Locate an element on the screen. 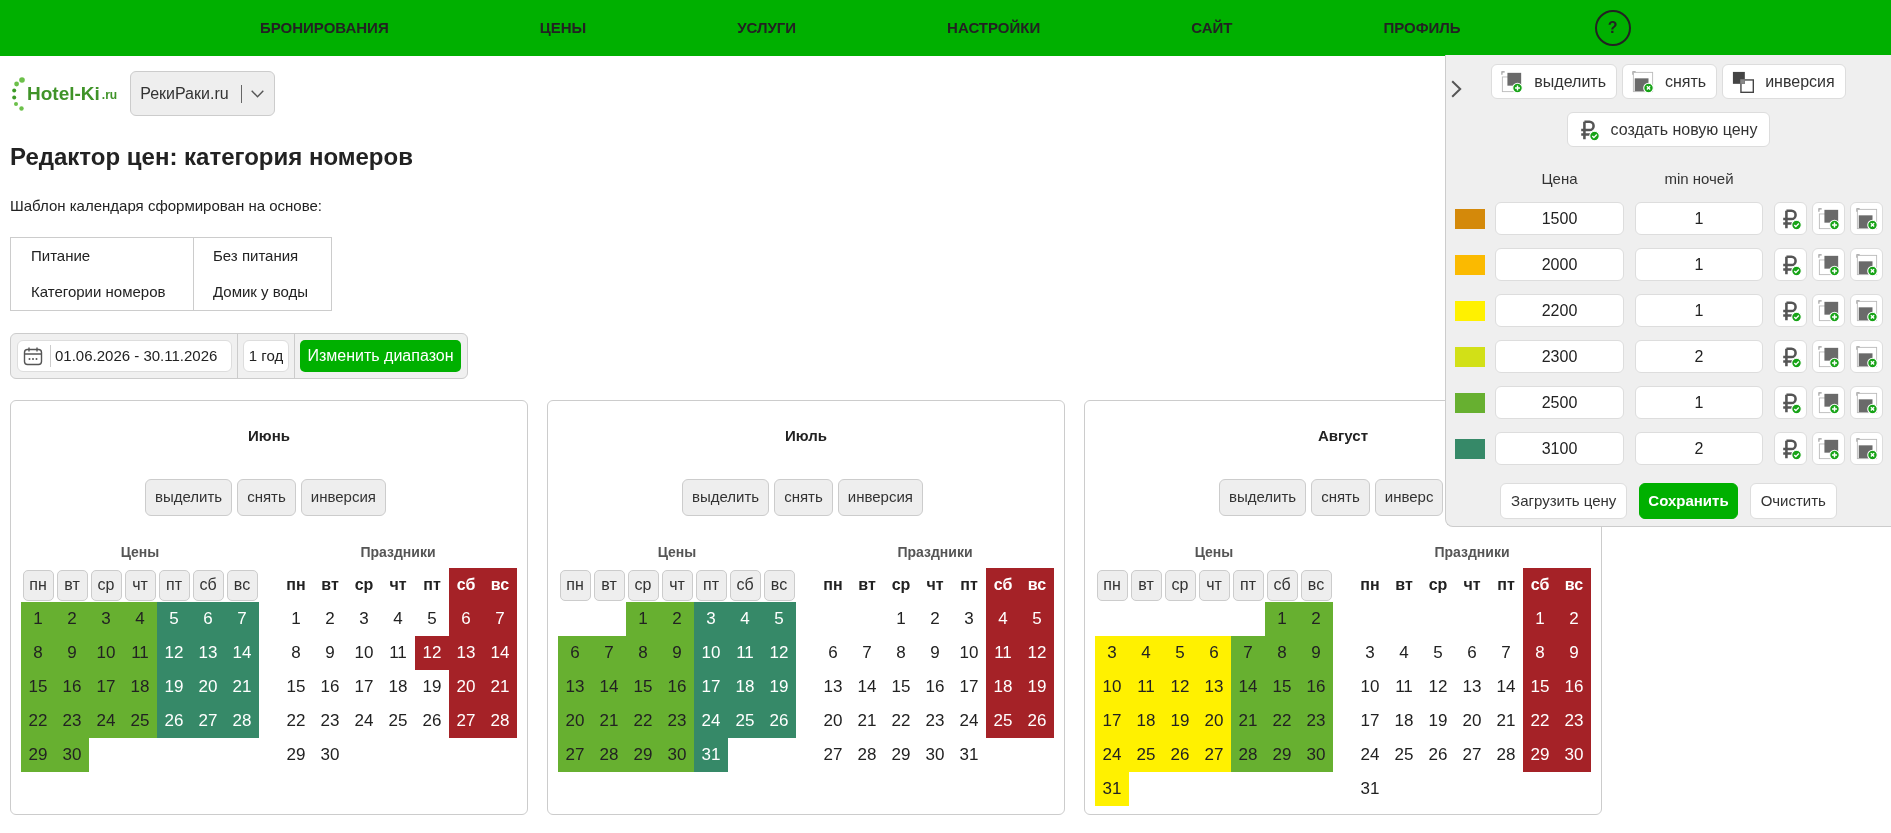  calendar-day: 22 is located at coordinates (296, 721).